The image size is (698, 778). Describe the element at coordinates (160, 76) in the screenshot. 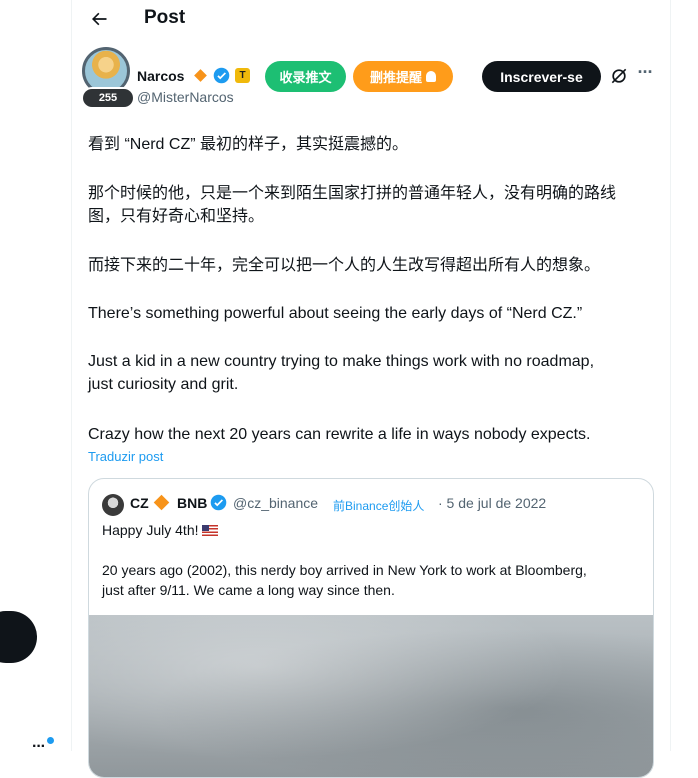

I see `author-name: Narcos` at that location.